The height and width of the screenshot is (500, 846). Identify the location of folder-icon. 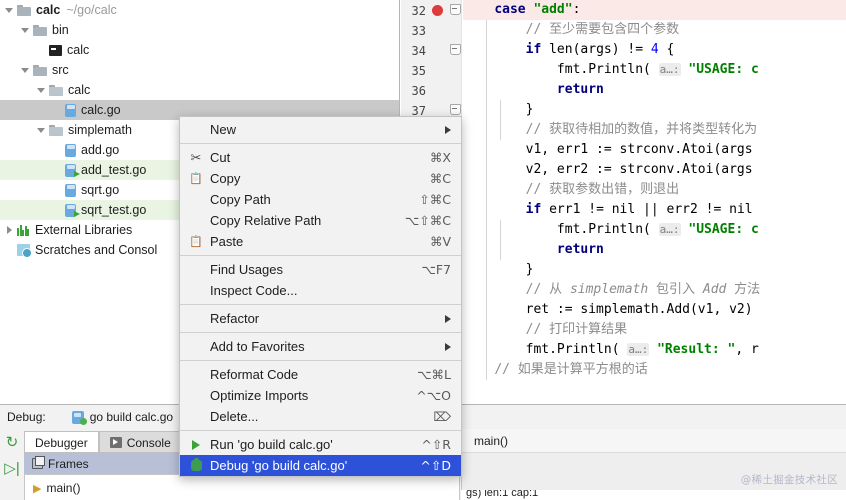
(40, 70).